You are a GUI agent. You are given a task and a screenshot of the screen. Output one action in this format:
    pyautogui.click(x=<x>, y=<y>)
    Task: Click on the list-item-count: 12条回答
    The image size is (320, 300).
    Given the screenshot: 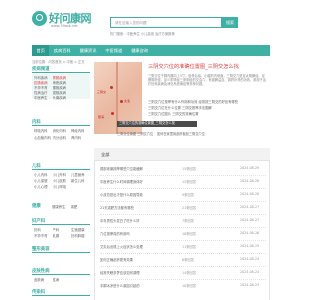 What is the action you would take?
    pyautogui.click(x=189, y=182)
    